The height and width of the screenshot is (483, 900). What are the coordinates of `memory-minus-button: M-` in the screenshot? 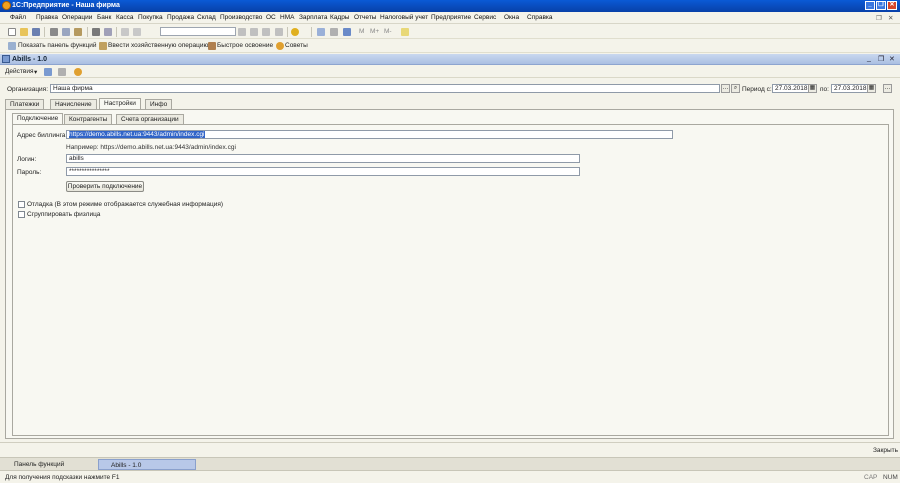 It's located at (388, 31).